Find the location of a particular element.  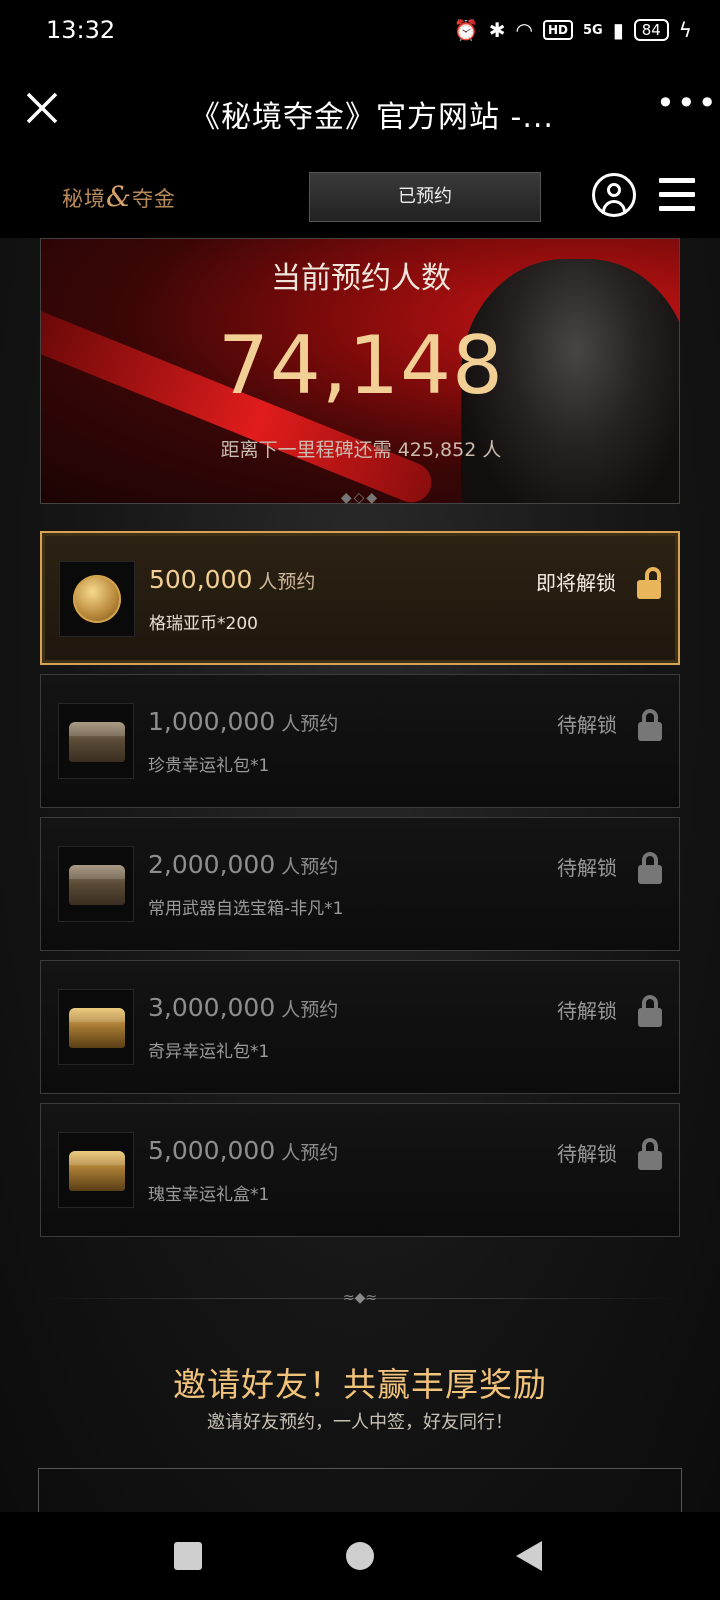

recent-apps-icon is located at coordinates (188, 1556).